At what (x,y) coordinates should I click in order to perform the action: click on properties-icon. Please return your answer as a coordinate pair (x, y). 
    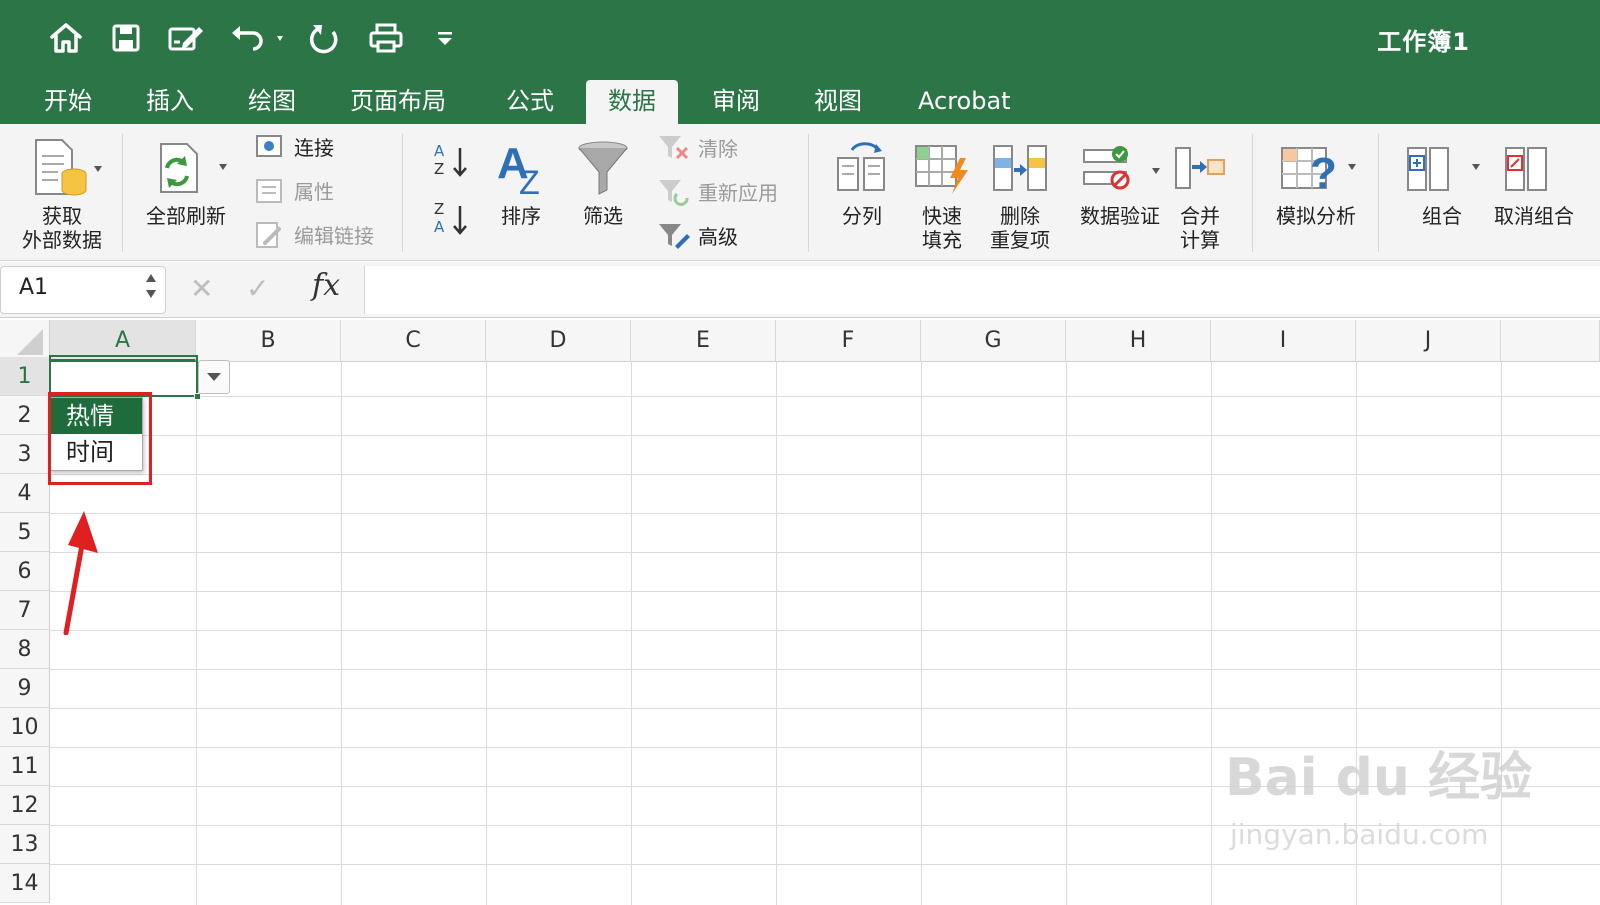
    Looking at the image, I should click on (270, 191).